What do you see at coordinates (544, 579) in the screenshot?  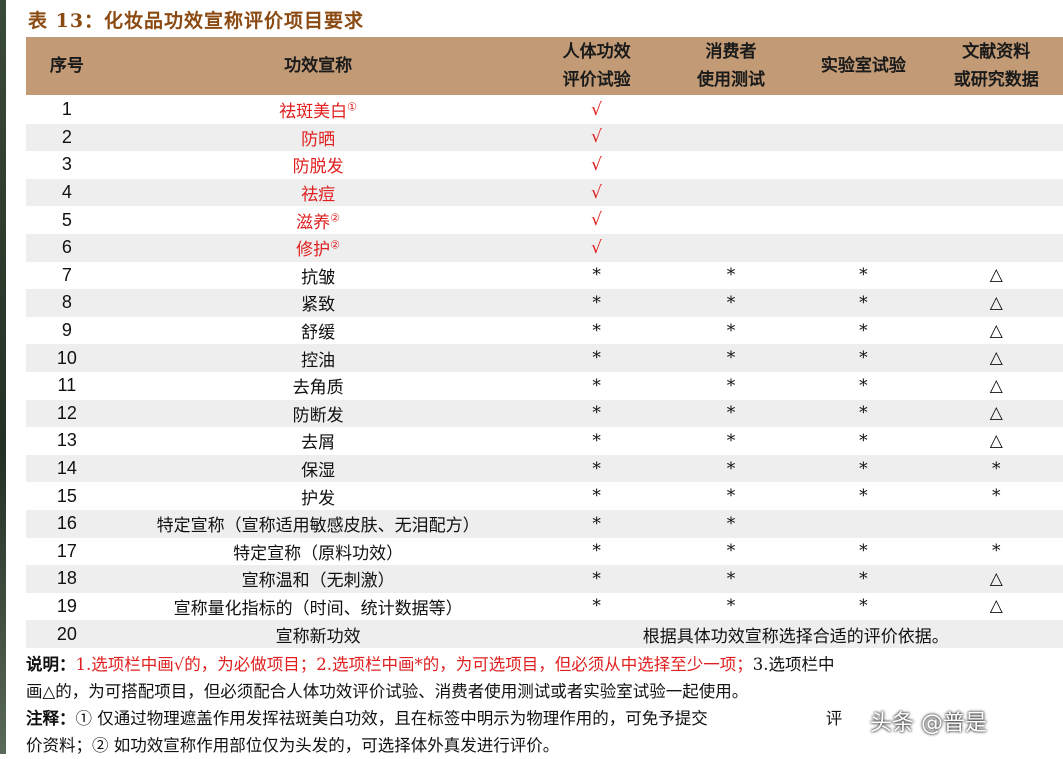 I see `table-row: 18 宣称温和（无刺激） * * * △` at bounding box center [544, 579].